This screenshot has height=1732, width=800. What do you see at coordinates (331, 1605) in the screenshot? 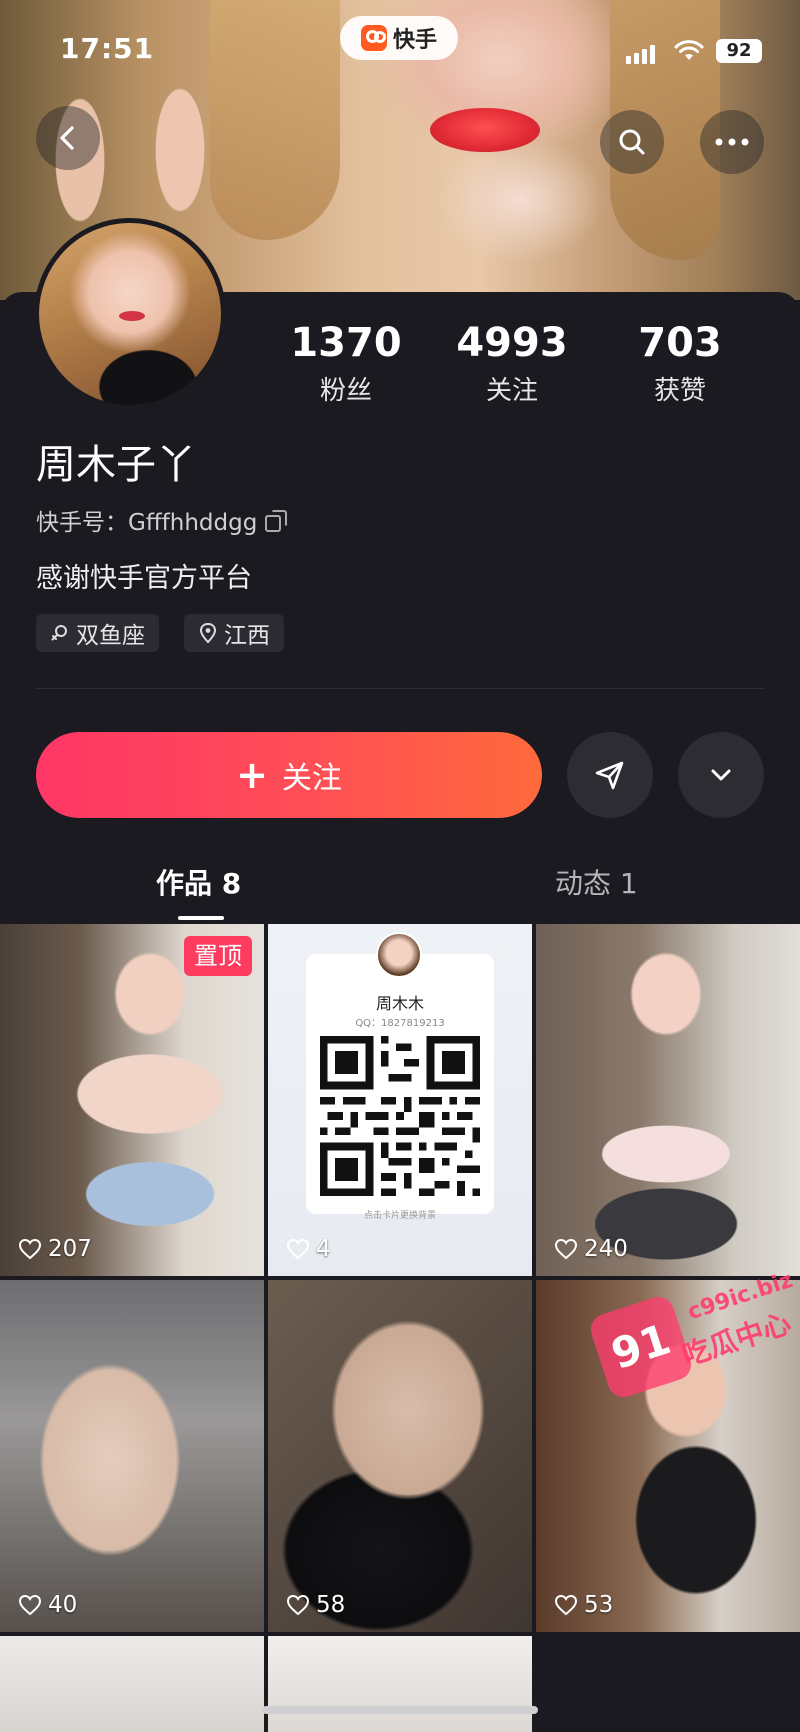
I see `post-likes-count: 58` at bounding box center [331, 1605].